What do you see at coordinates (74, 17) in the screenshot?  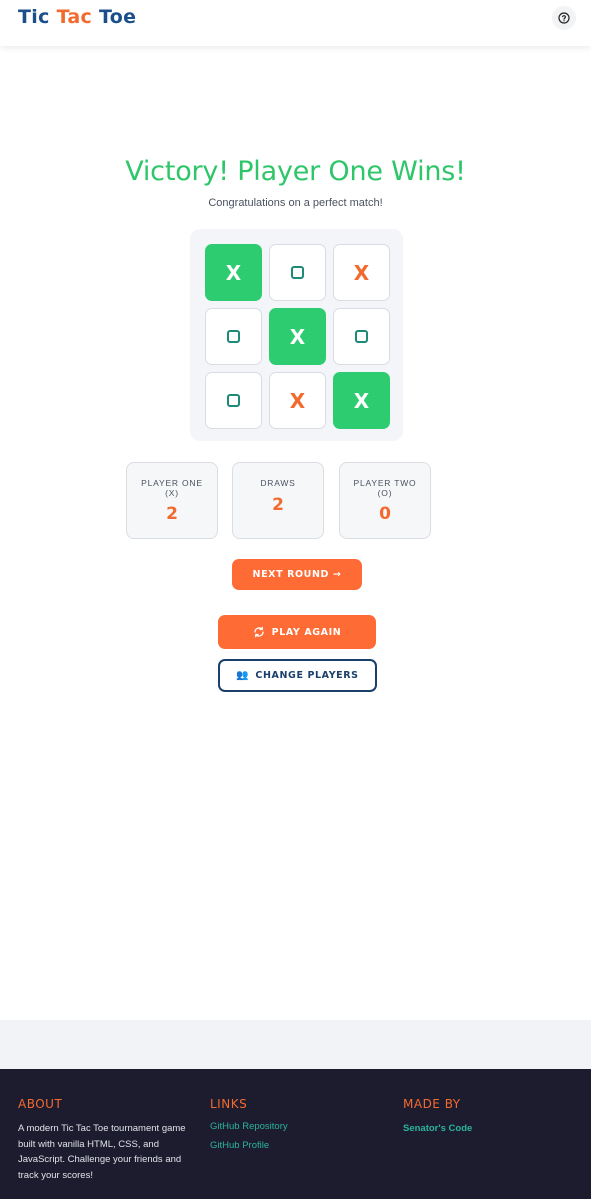 I see `logo-word-tac: Tac` at bounding box center [74, 17].